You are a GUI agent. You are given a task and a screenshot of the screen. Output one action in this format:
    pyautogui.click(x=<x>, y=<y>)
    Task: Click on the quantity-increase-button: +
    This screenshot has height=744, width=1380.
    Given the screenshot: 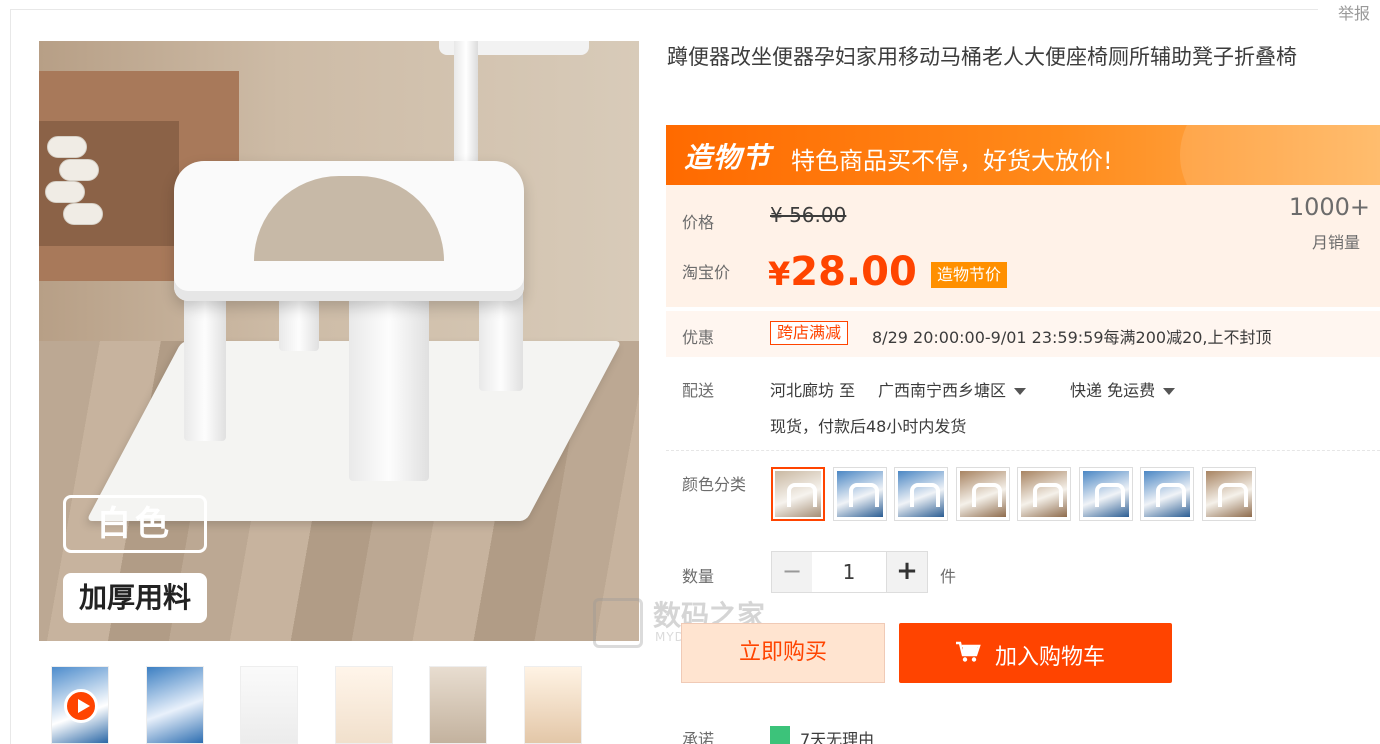 What is the action you would take?
    pyautogui.click(x=907, y=572)
    